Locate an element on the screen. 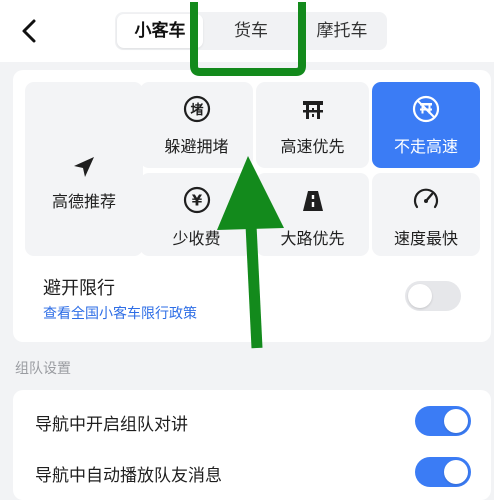  team-auto-play-label: 导航中自动播放队友消息 is located at coordinates (128, 476).